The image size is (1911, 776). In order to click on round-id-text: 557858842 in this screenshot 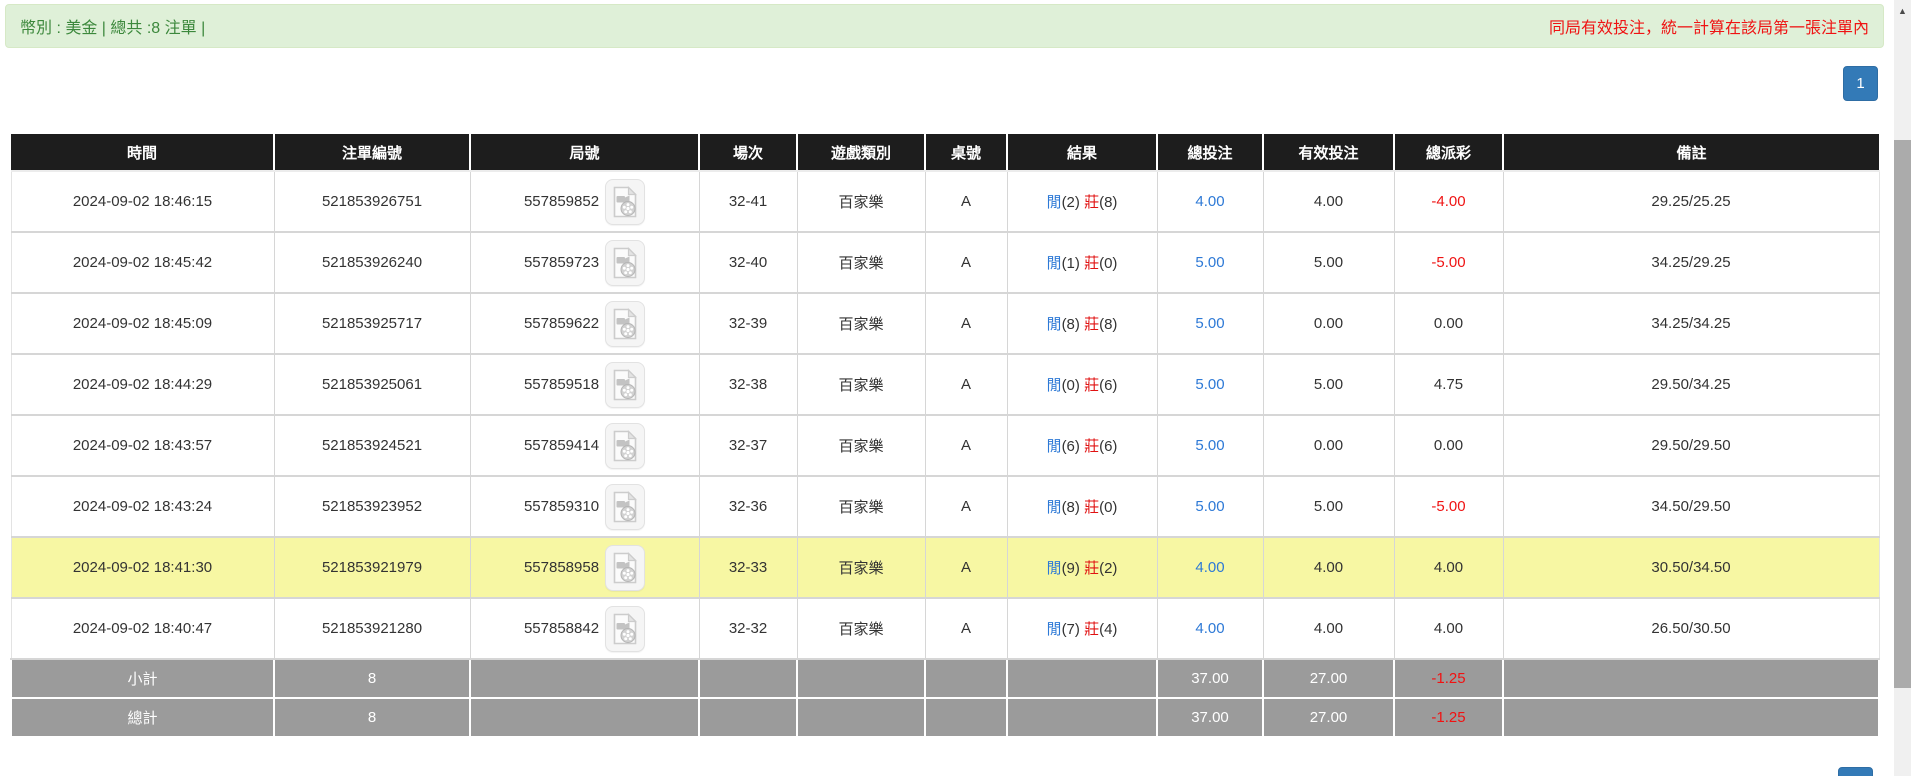, I will do `click(561, 628)`.